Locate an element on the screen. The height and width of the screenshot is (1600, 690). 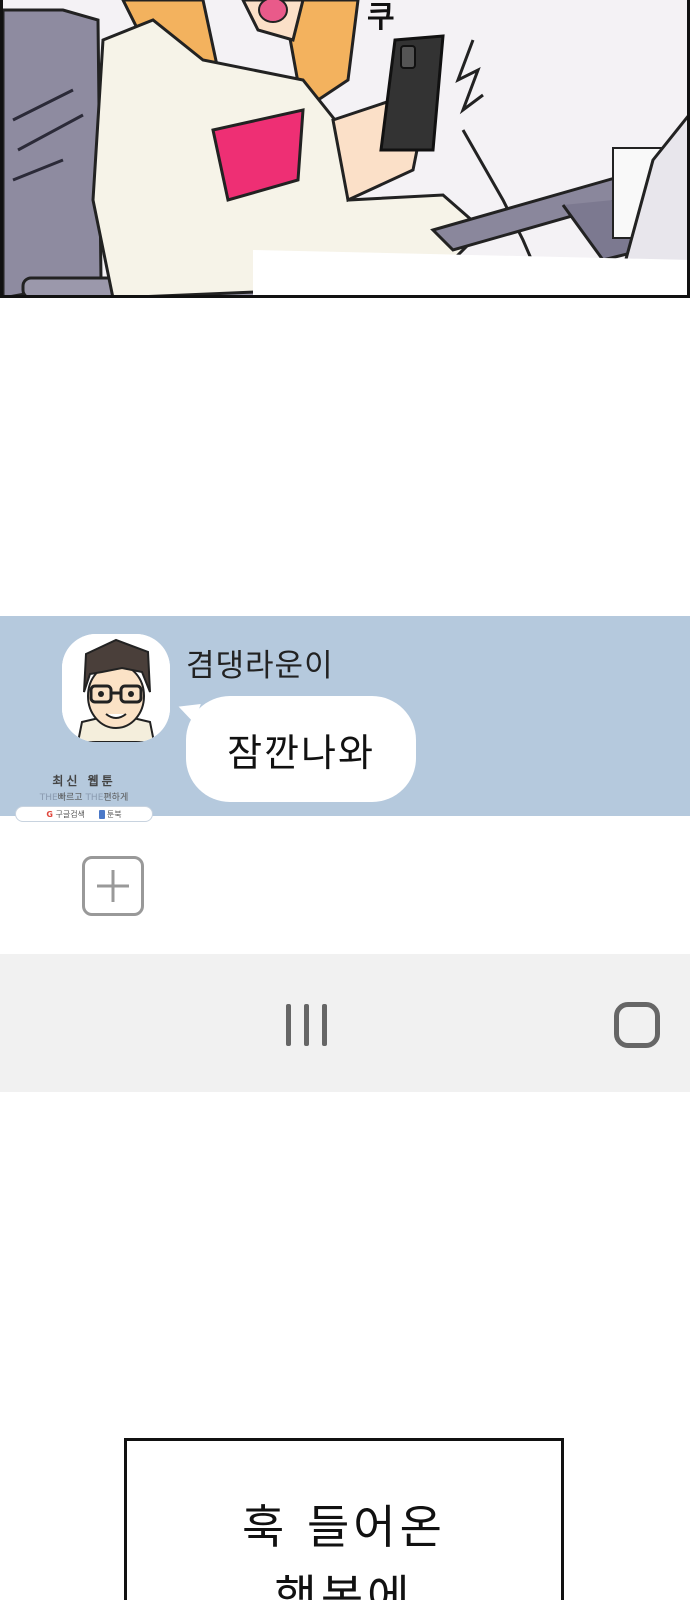
watermark: 최신 웹툰 THE빠르고 THE편하게 G 구글검색 툰북 is located at coordinates (84, 797).